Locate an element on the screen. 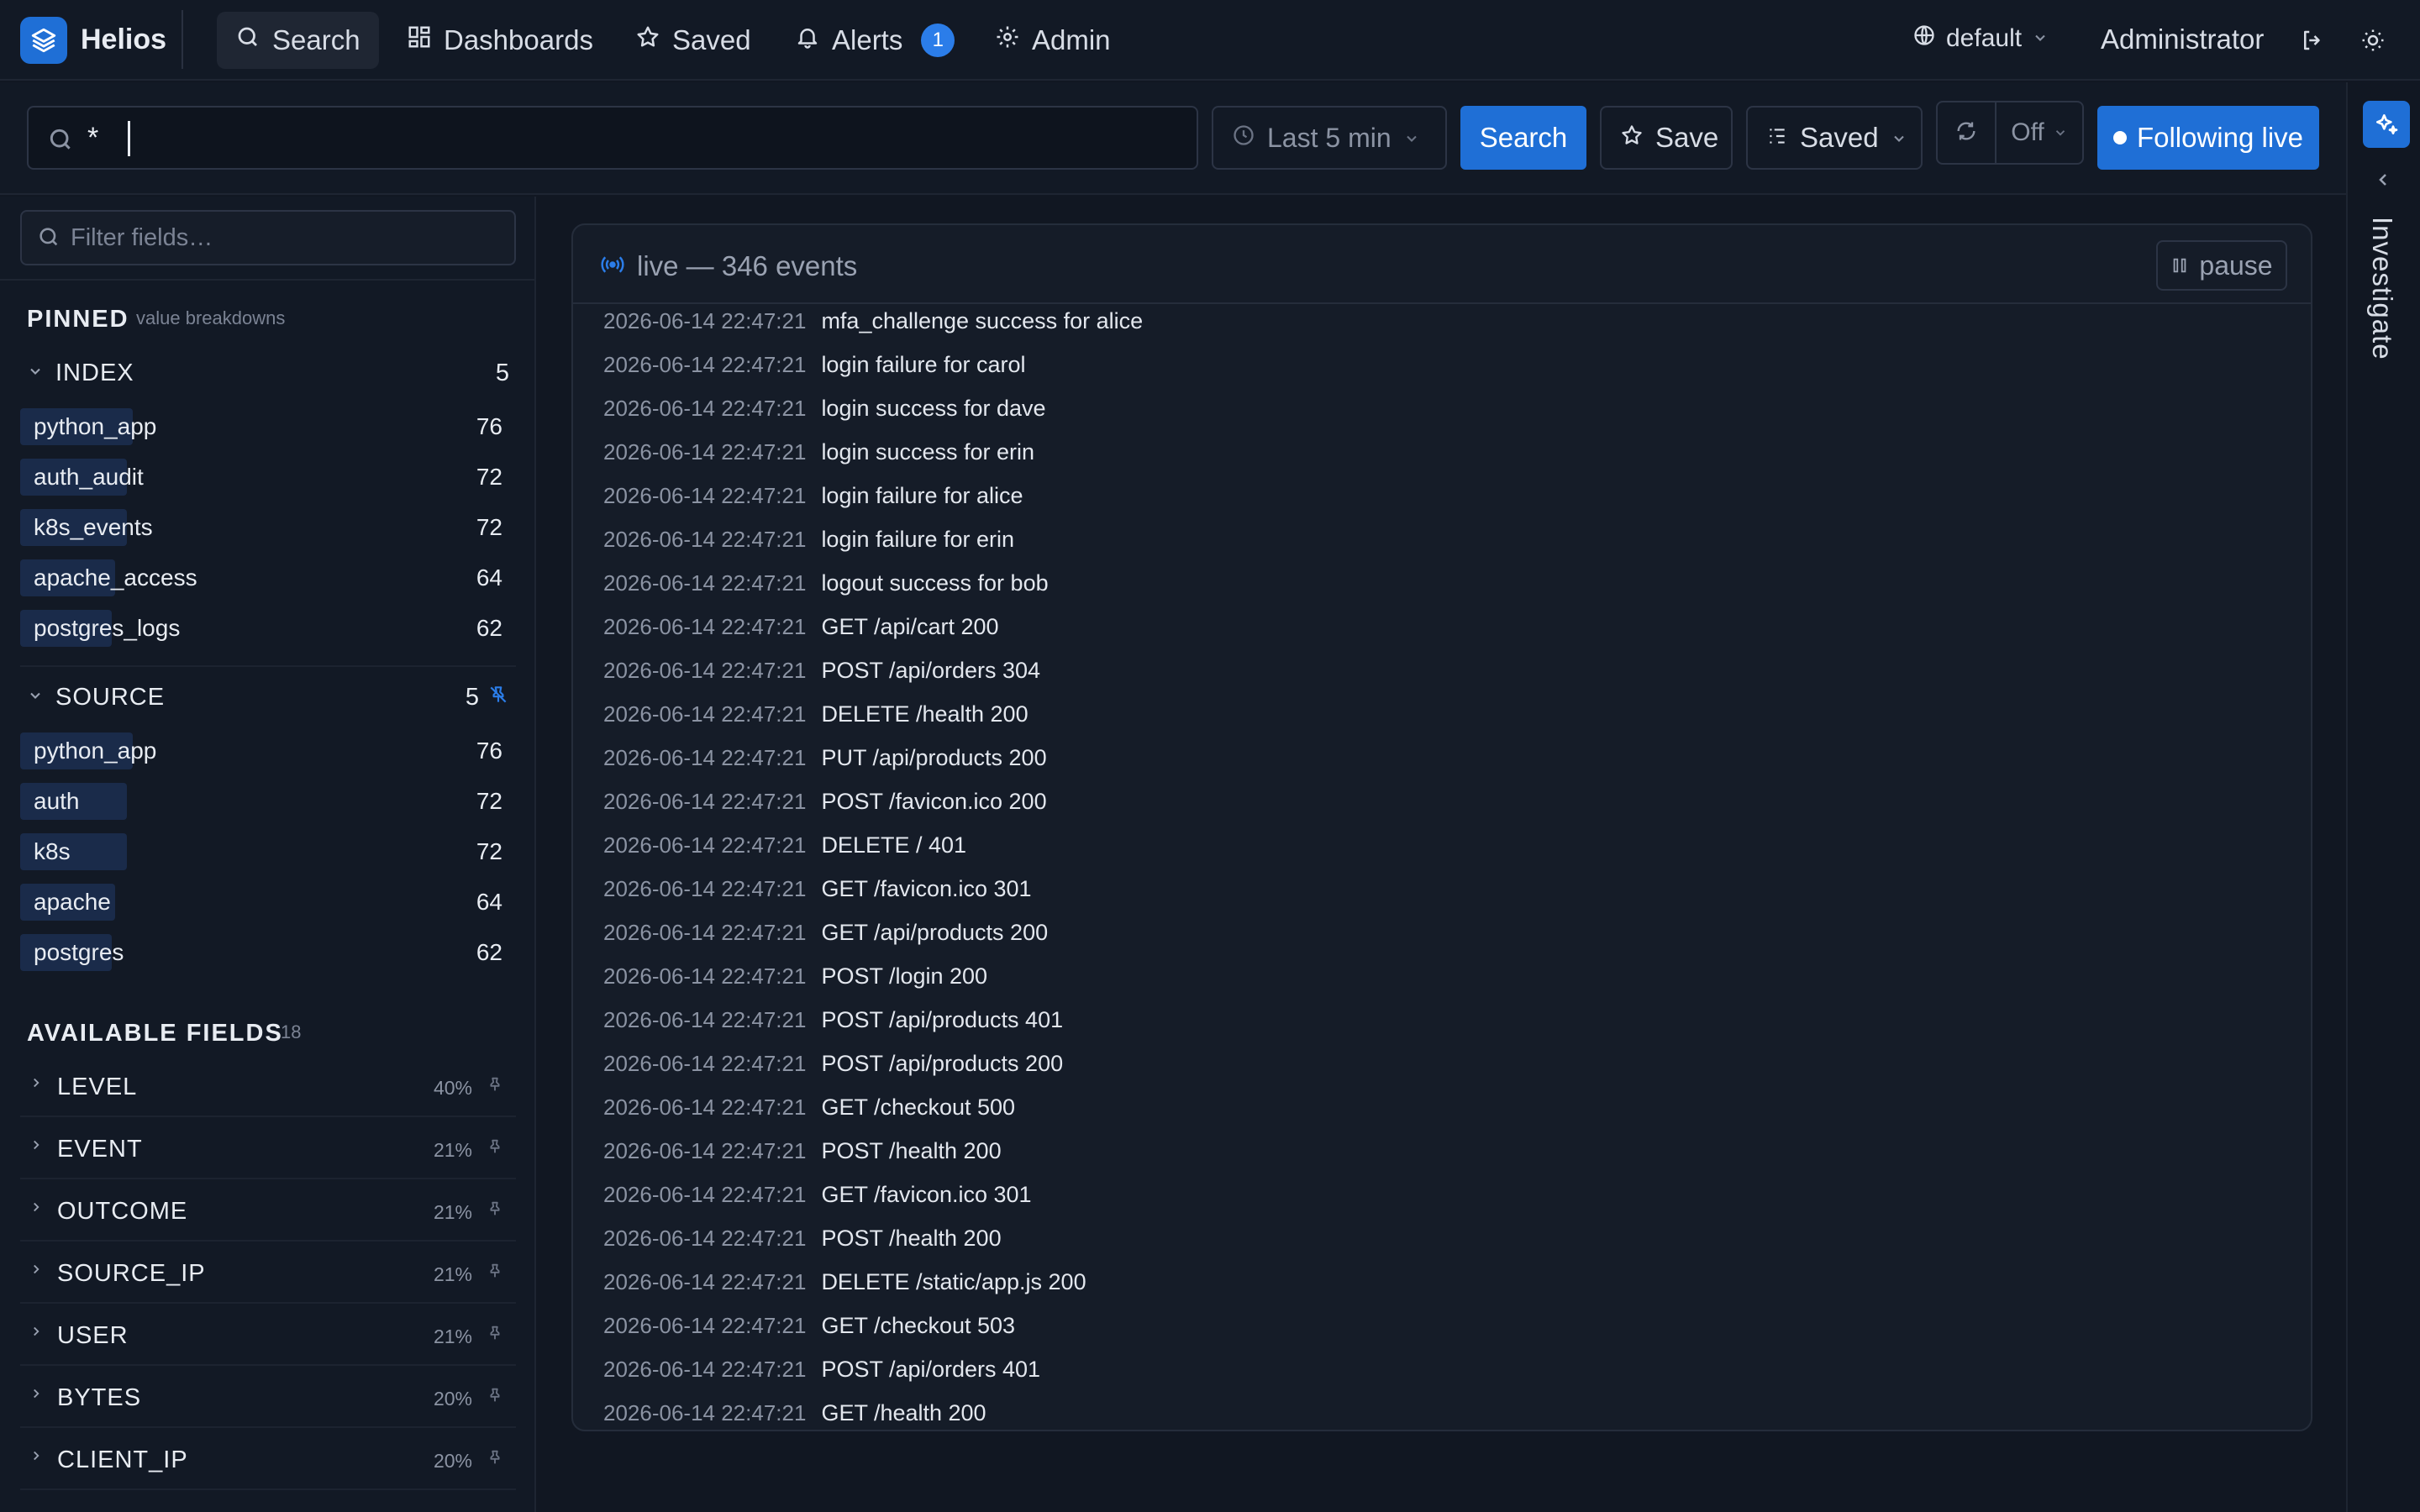  event-message: GET /health 200 is located at coordinates (903, 1412).